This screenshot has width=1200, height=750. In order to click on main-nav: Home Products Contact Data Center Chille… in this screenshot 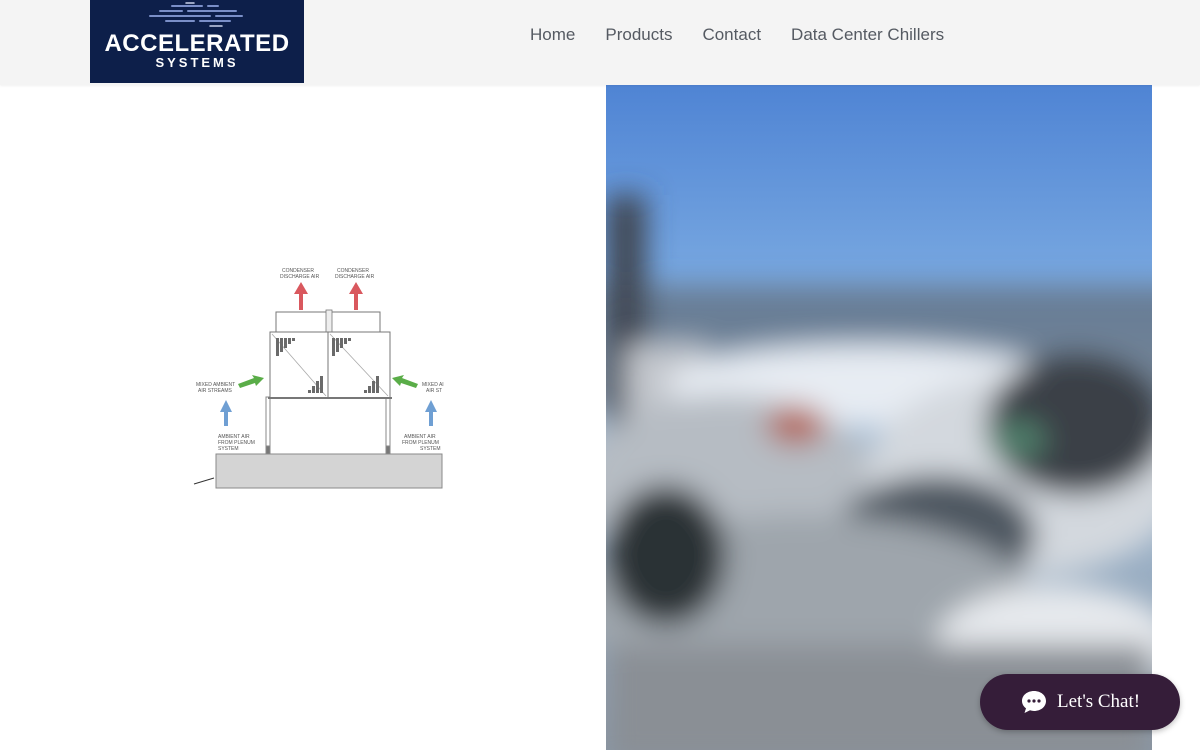, I will do `click(737, 35)`.